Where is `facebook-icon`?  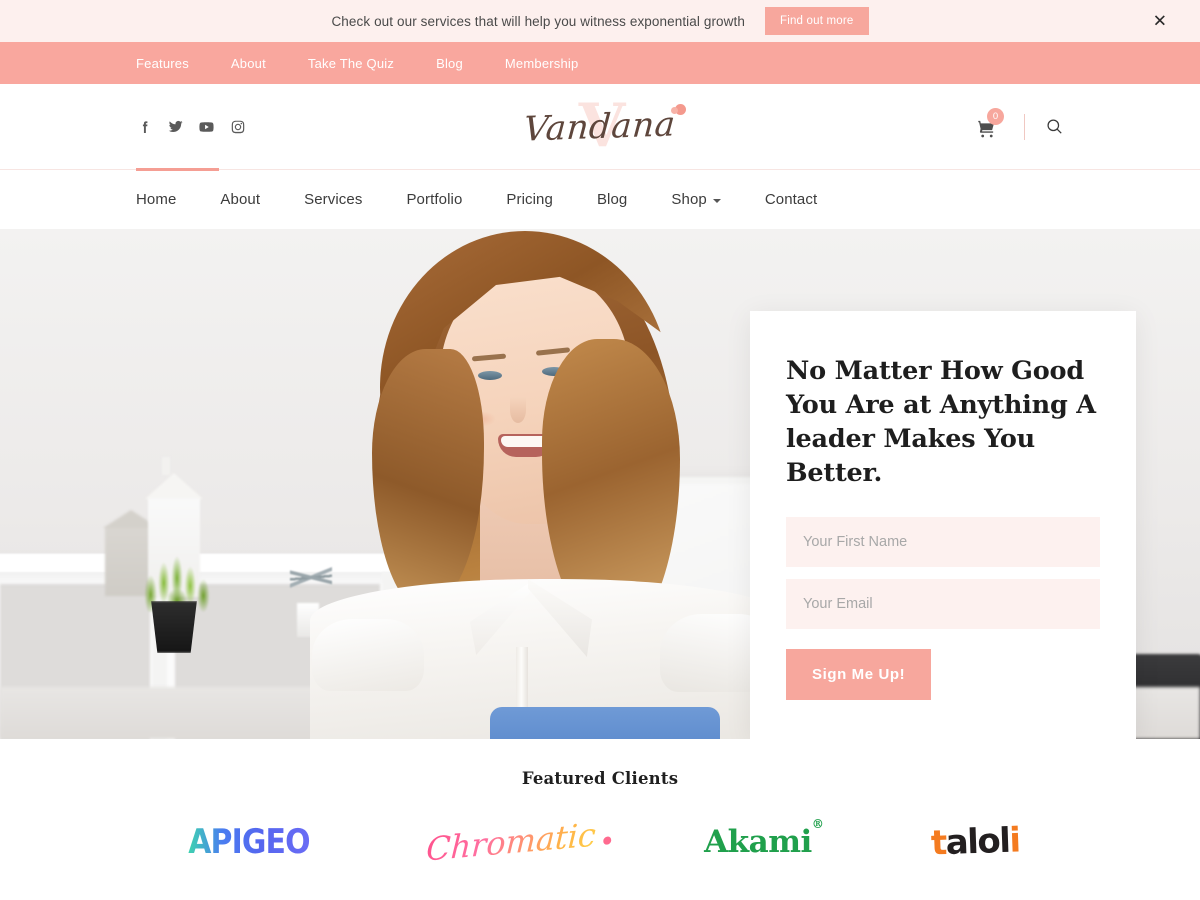 facebook-icon is located at coordinates (144, 126).